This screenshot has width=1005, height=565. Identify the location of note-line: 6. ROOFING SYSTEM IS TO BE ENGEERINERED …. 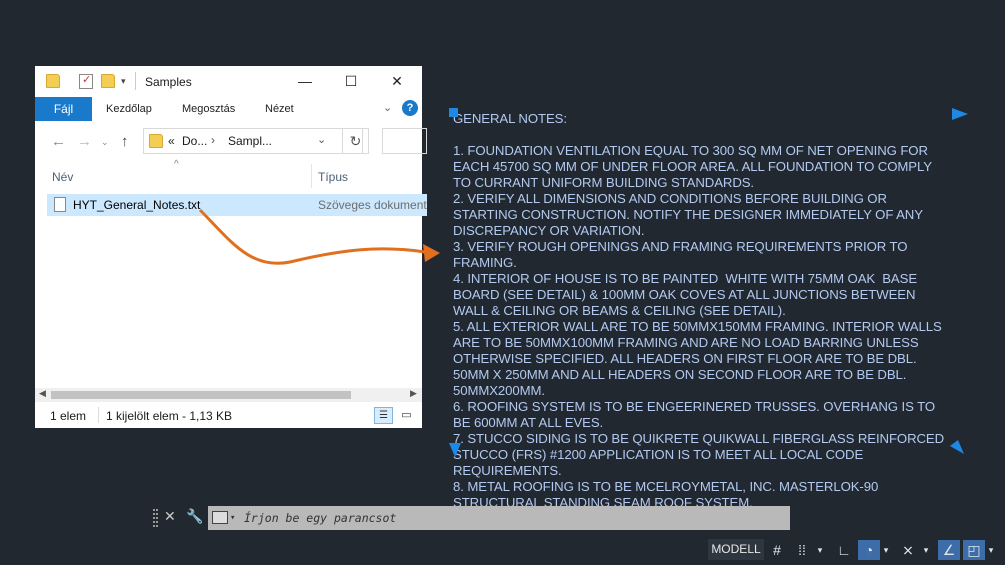
(694, 406).